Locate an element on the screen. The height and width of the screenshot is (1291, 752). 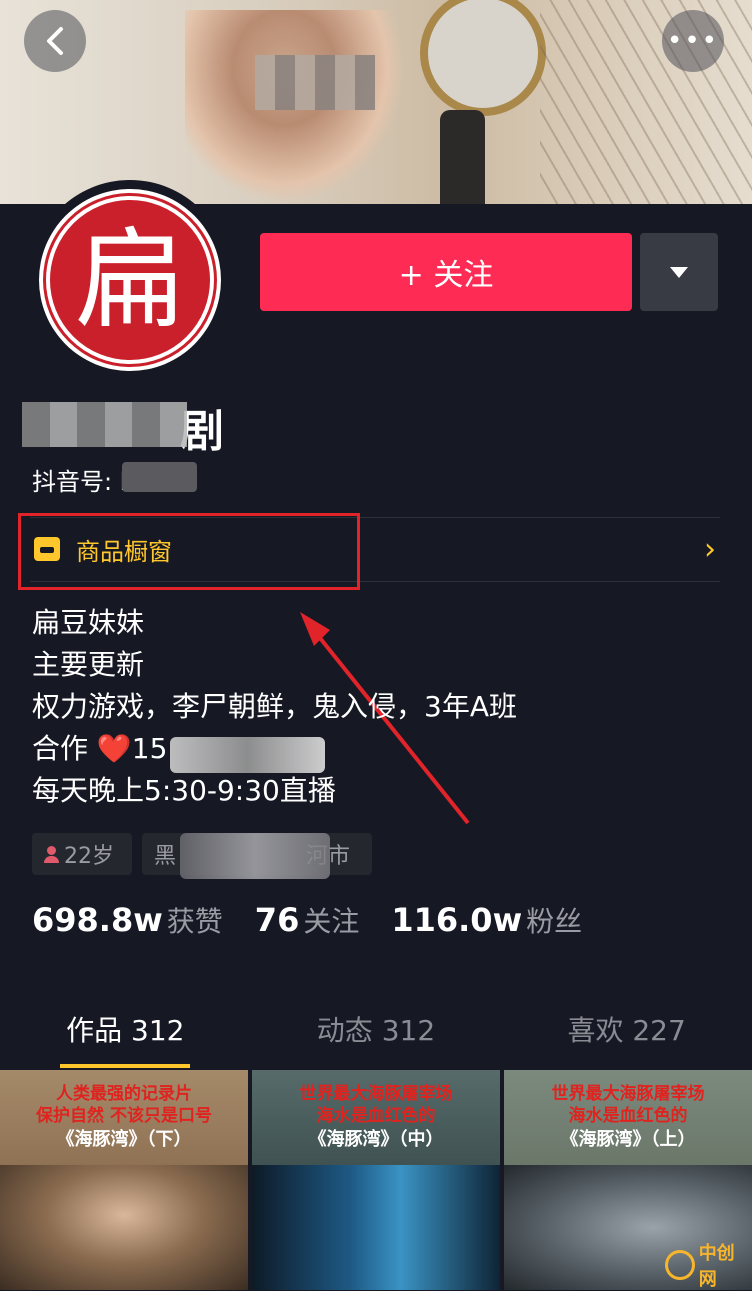
age-tag: 22岁 is located at coordinates (82, 854).